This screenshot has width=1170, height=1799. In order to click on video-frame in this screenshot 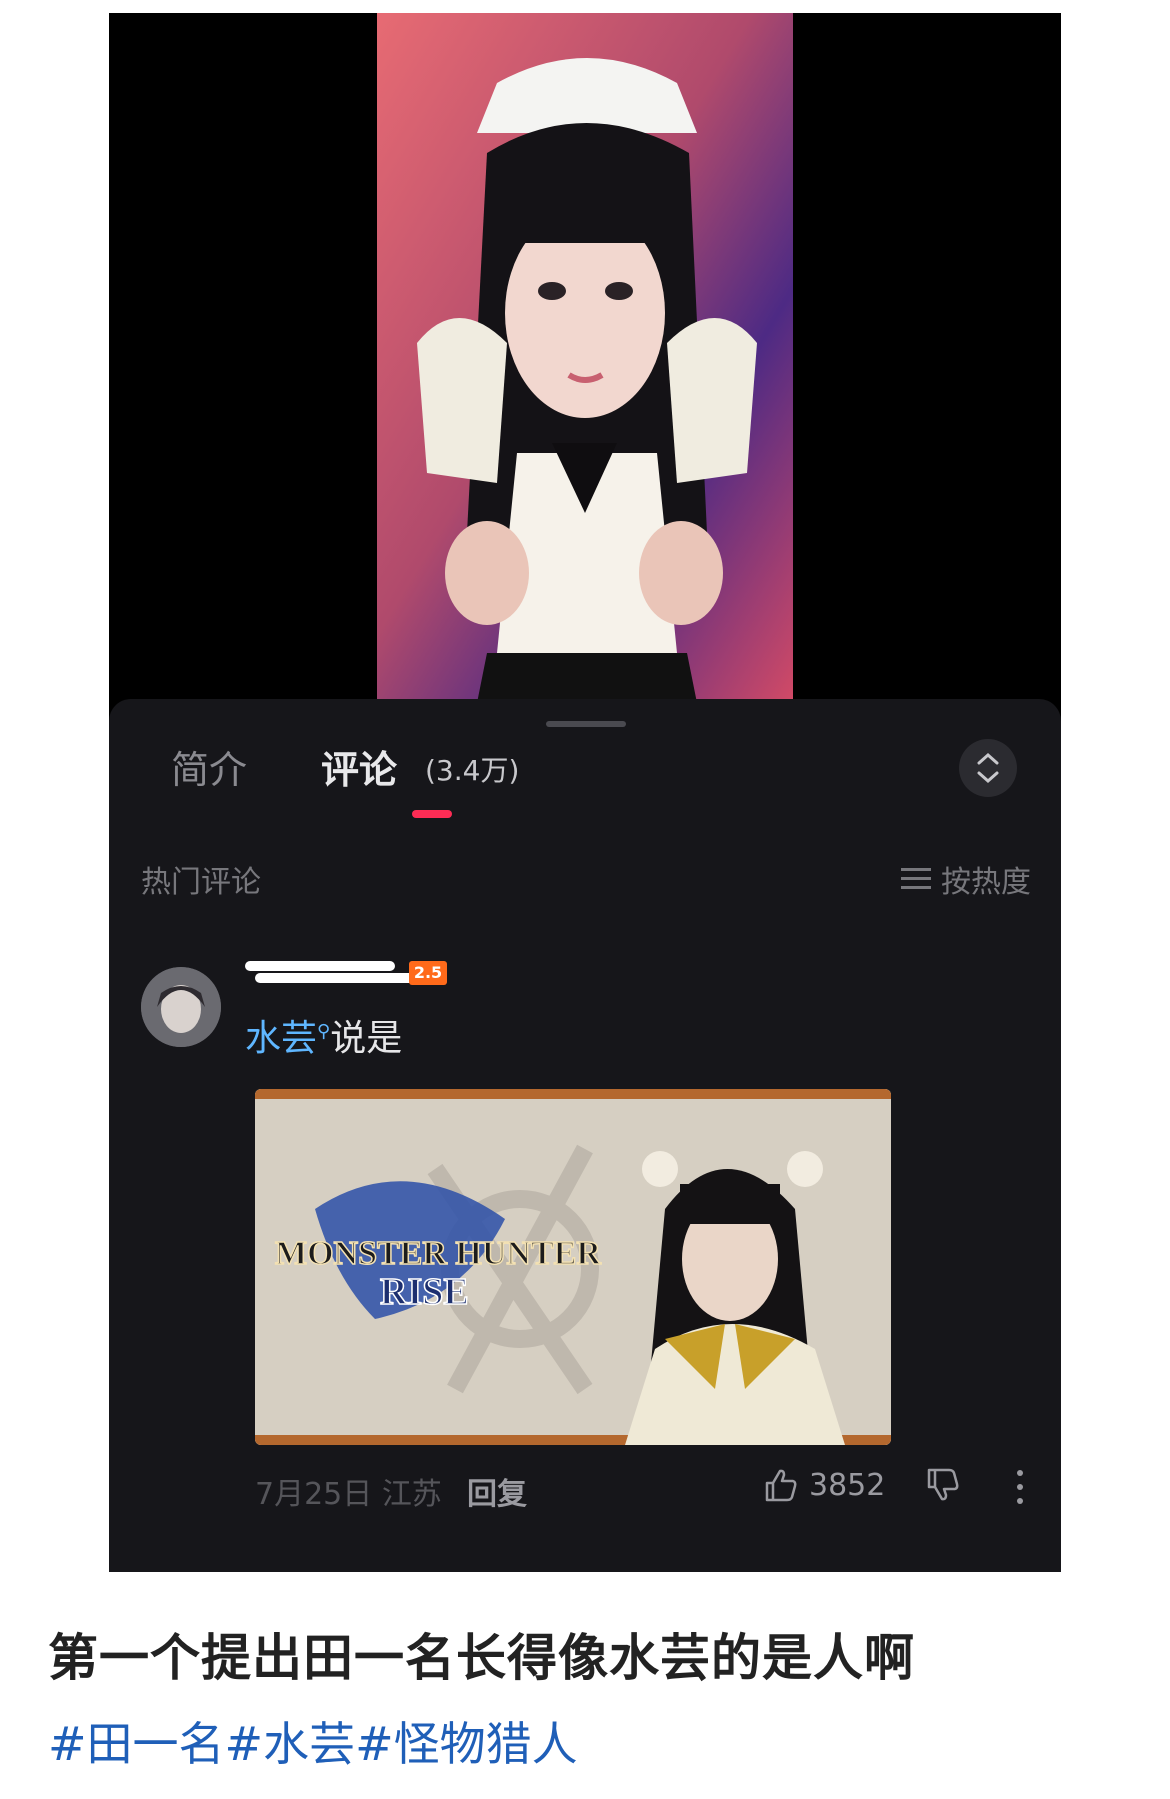, I will do `click(585, 358)`.